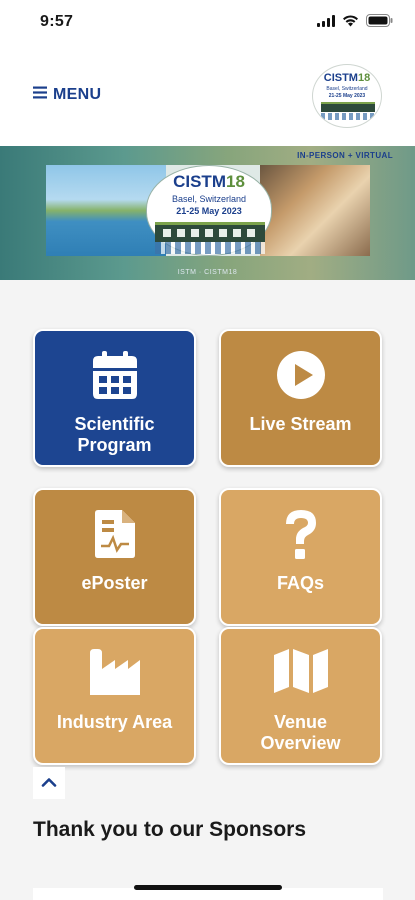 Image resolution: width=415 pixels, height=900 pixels. Describe the element at coordinates (350, 23) in the screenshot. I see `wifi-icon` at that location.